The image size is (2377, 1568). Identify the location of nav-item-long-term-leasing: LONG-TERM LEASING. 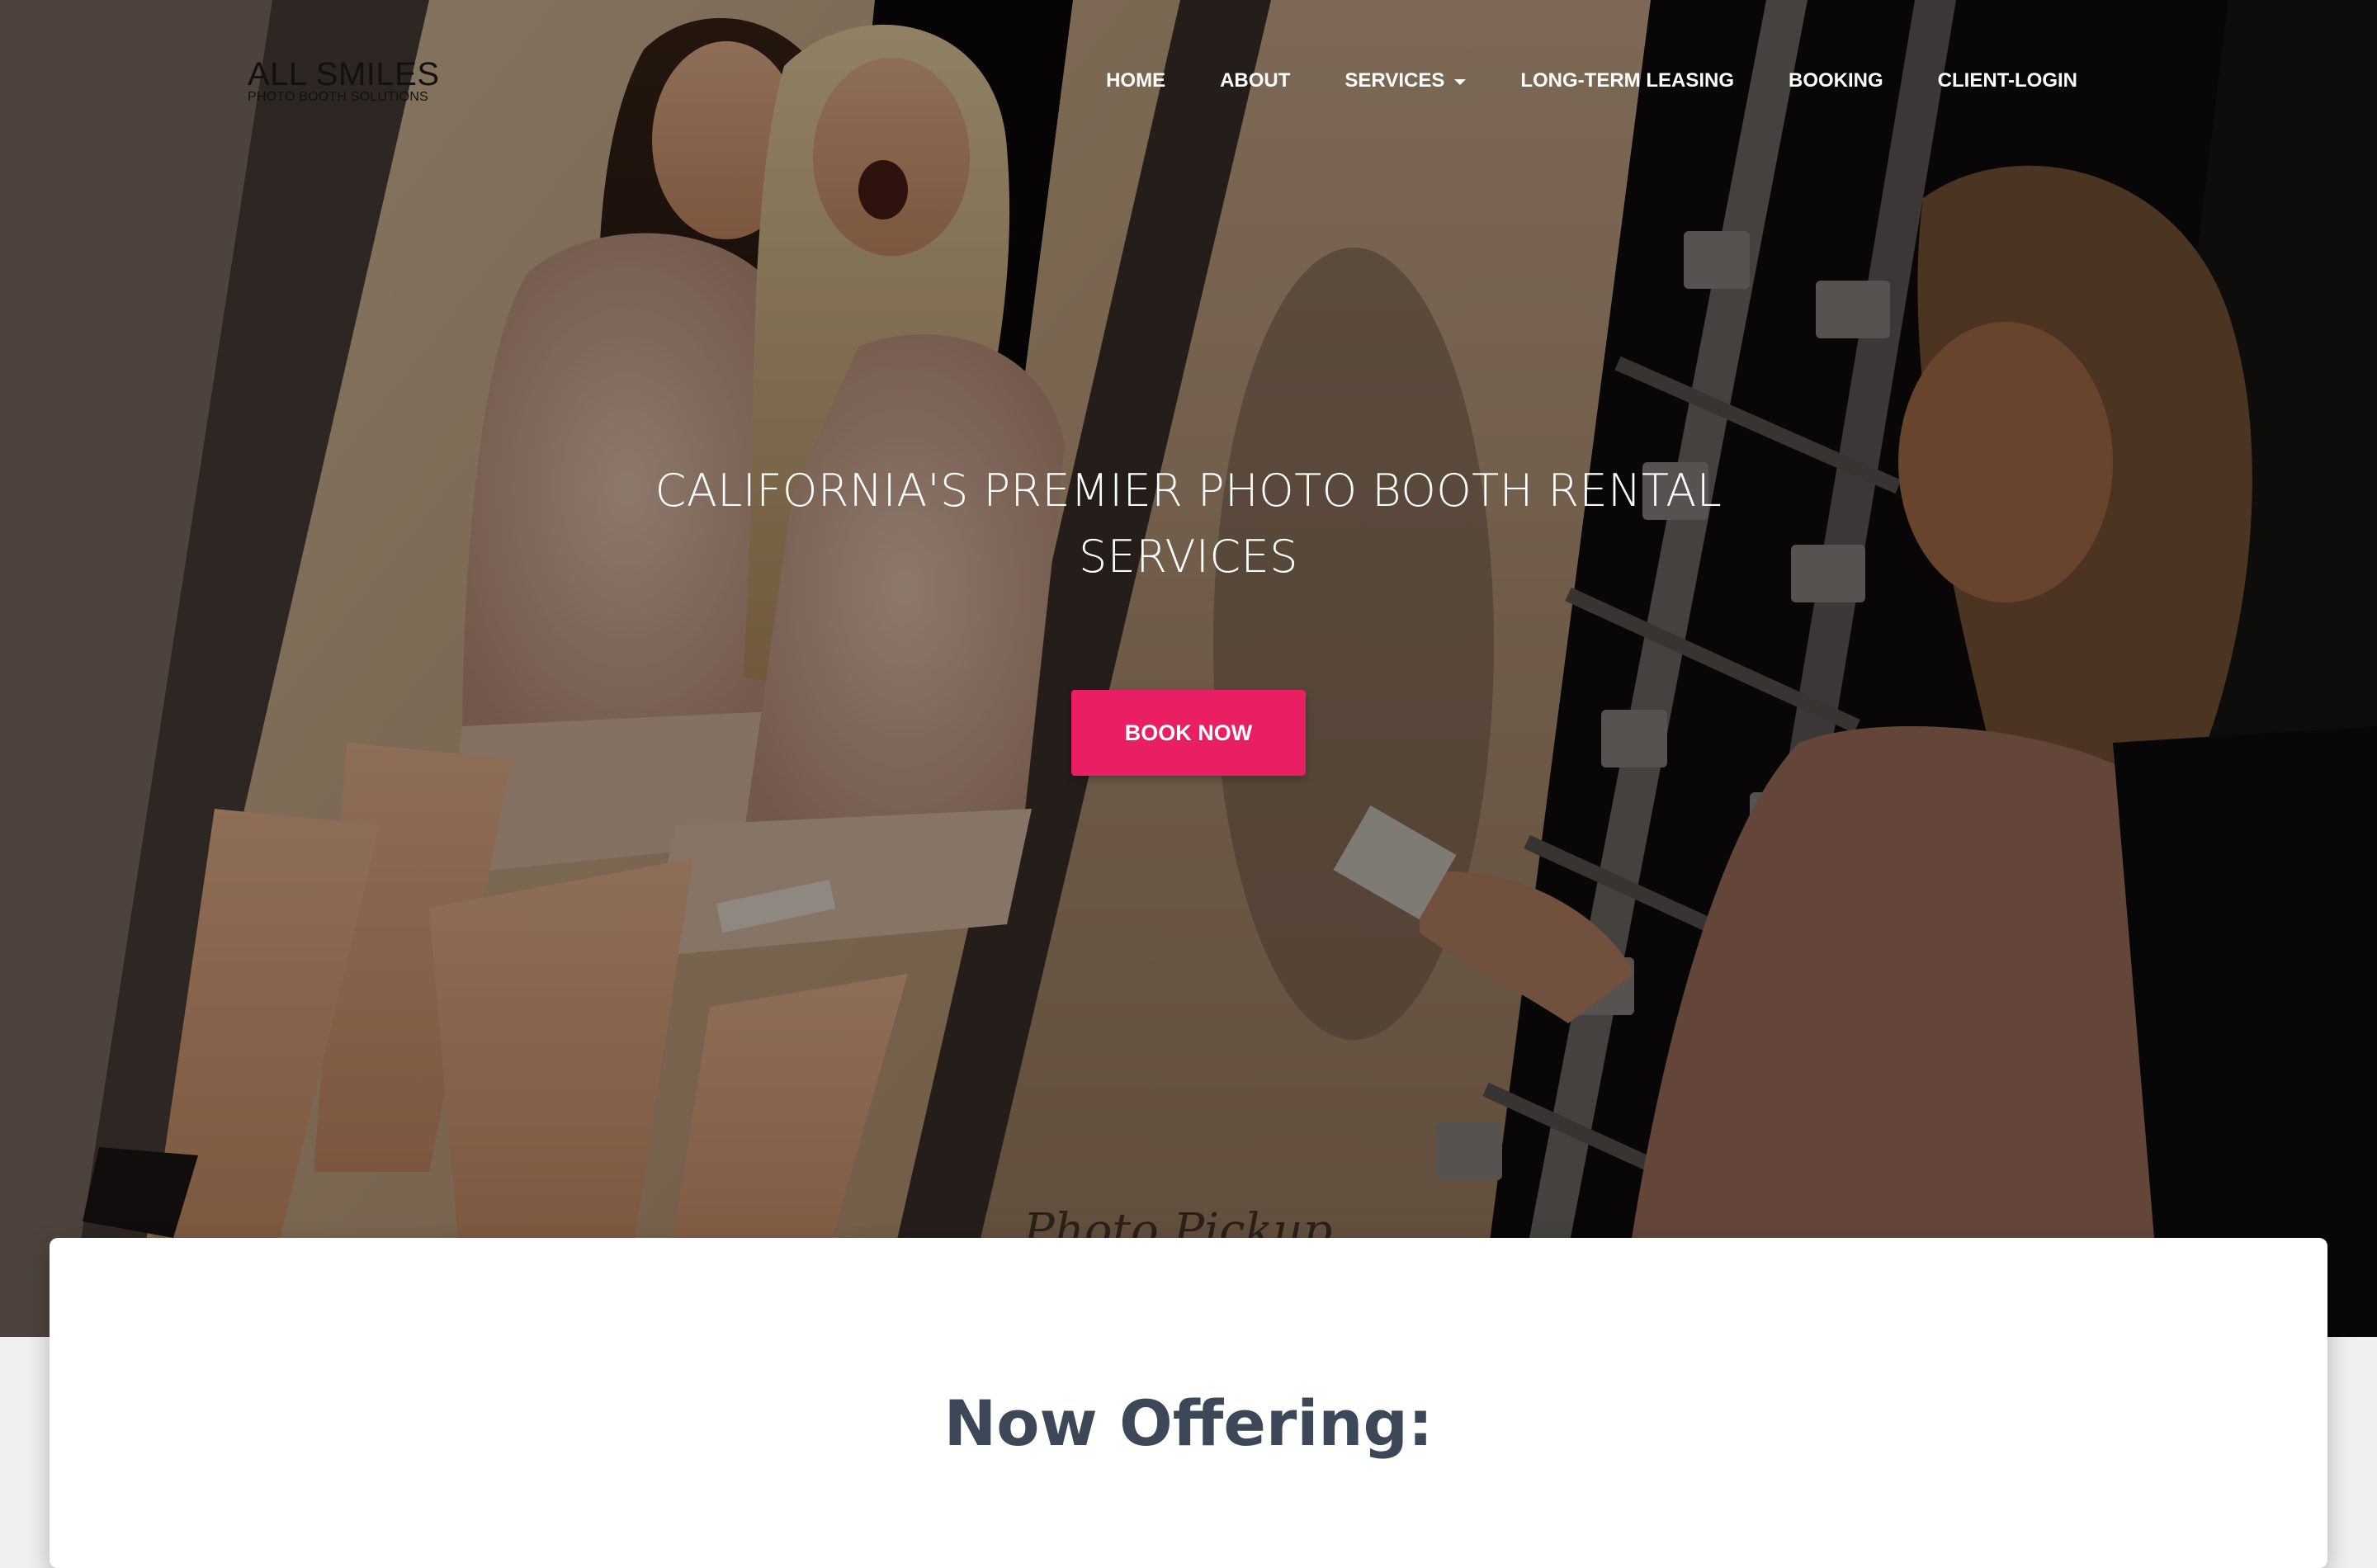
(1627, 81).